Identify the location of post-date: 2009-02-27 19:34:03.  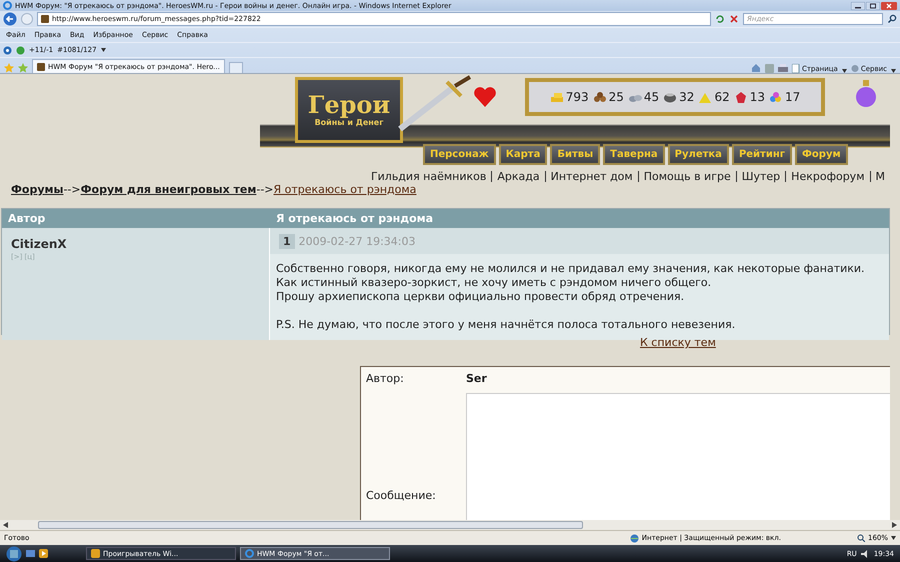
(357, 241).